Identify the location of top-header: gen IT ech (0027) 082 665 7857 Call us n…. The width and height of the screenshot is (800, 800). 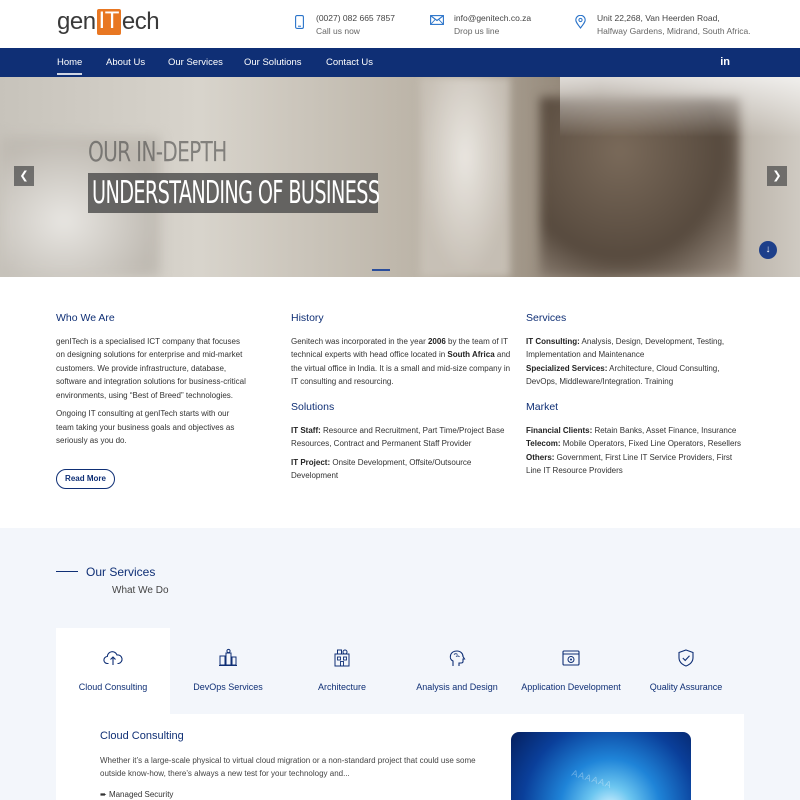
(400, 24).